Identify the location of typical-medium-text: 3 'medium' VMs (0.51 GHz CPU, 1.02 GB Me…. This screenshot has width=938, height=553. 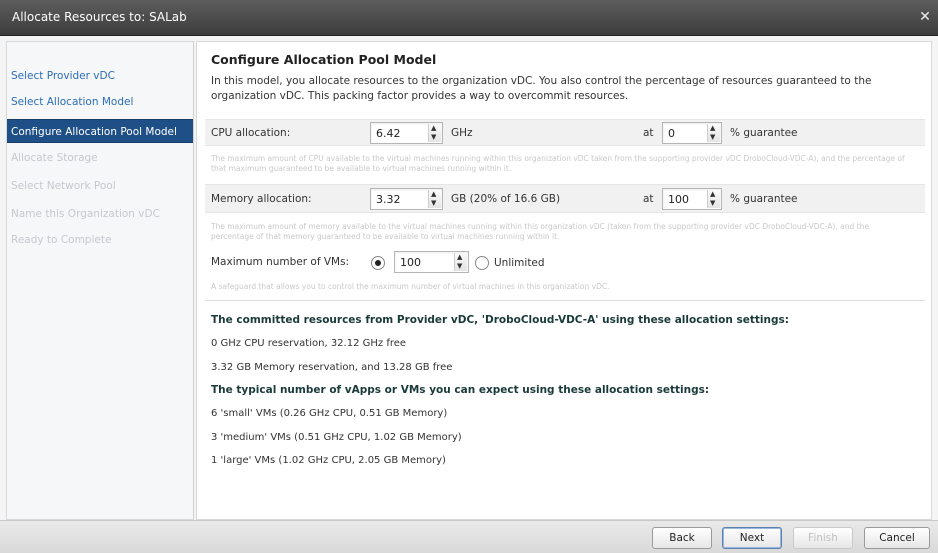
(336, 437).